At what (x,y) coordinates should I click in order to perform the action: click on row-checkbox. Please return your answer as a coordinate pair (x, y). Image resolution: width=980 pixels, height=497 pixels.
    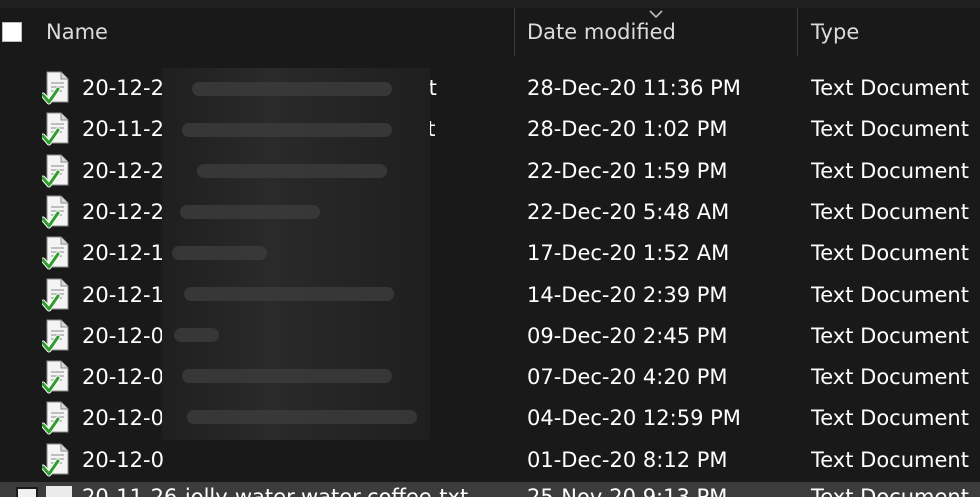
    Looking at the image, I should click on (27, 492).